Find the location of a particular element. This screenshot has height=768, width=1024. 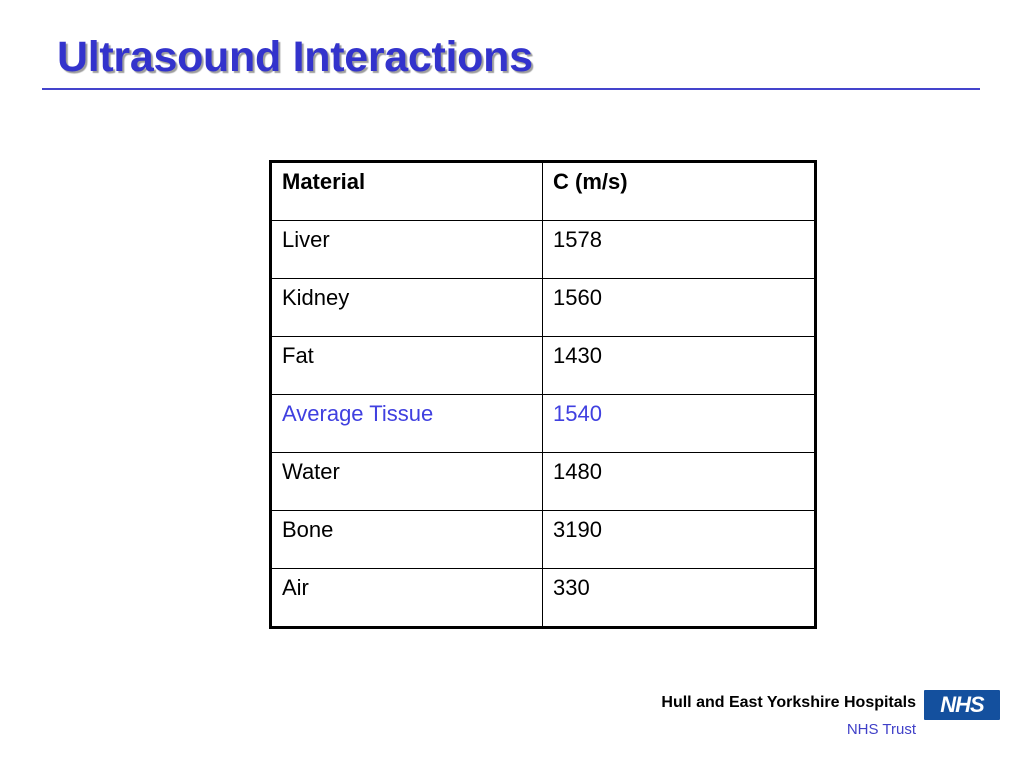

nhs-logo: NHS is located at coordinates (962, 705).